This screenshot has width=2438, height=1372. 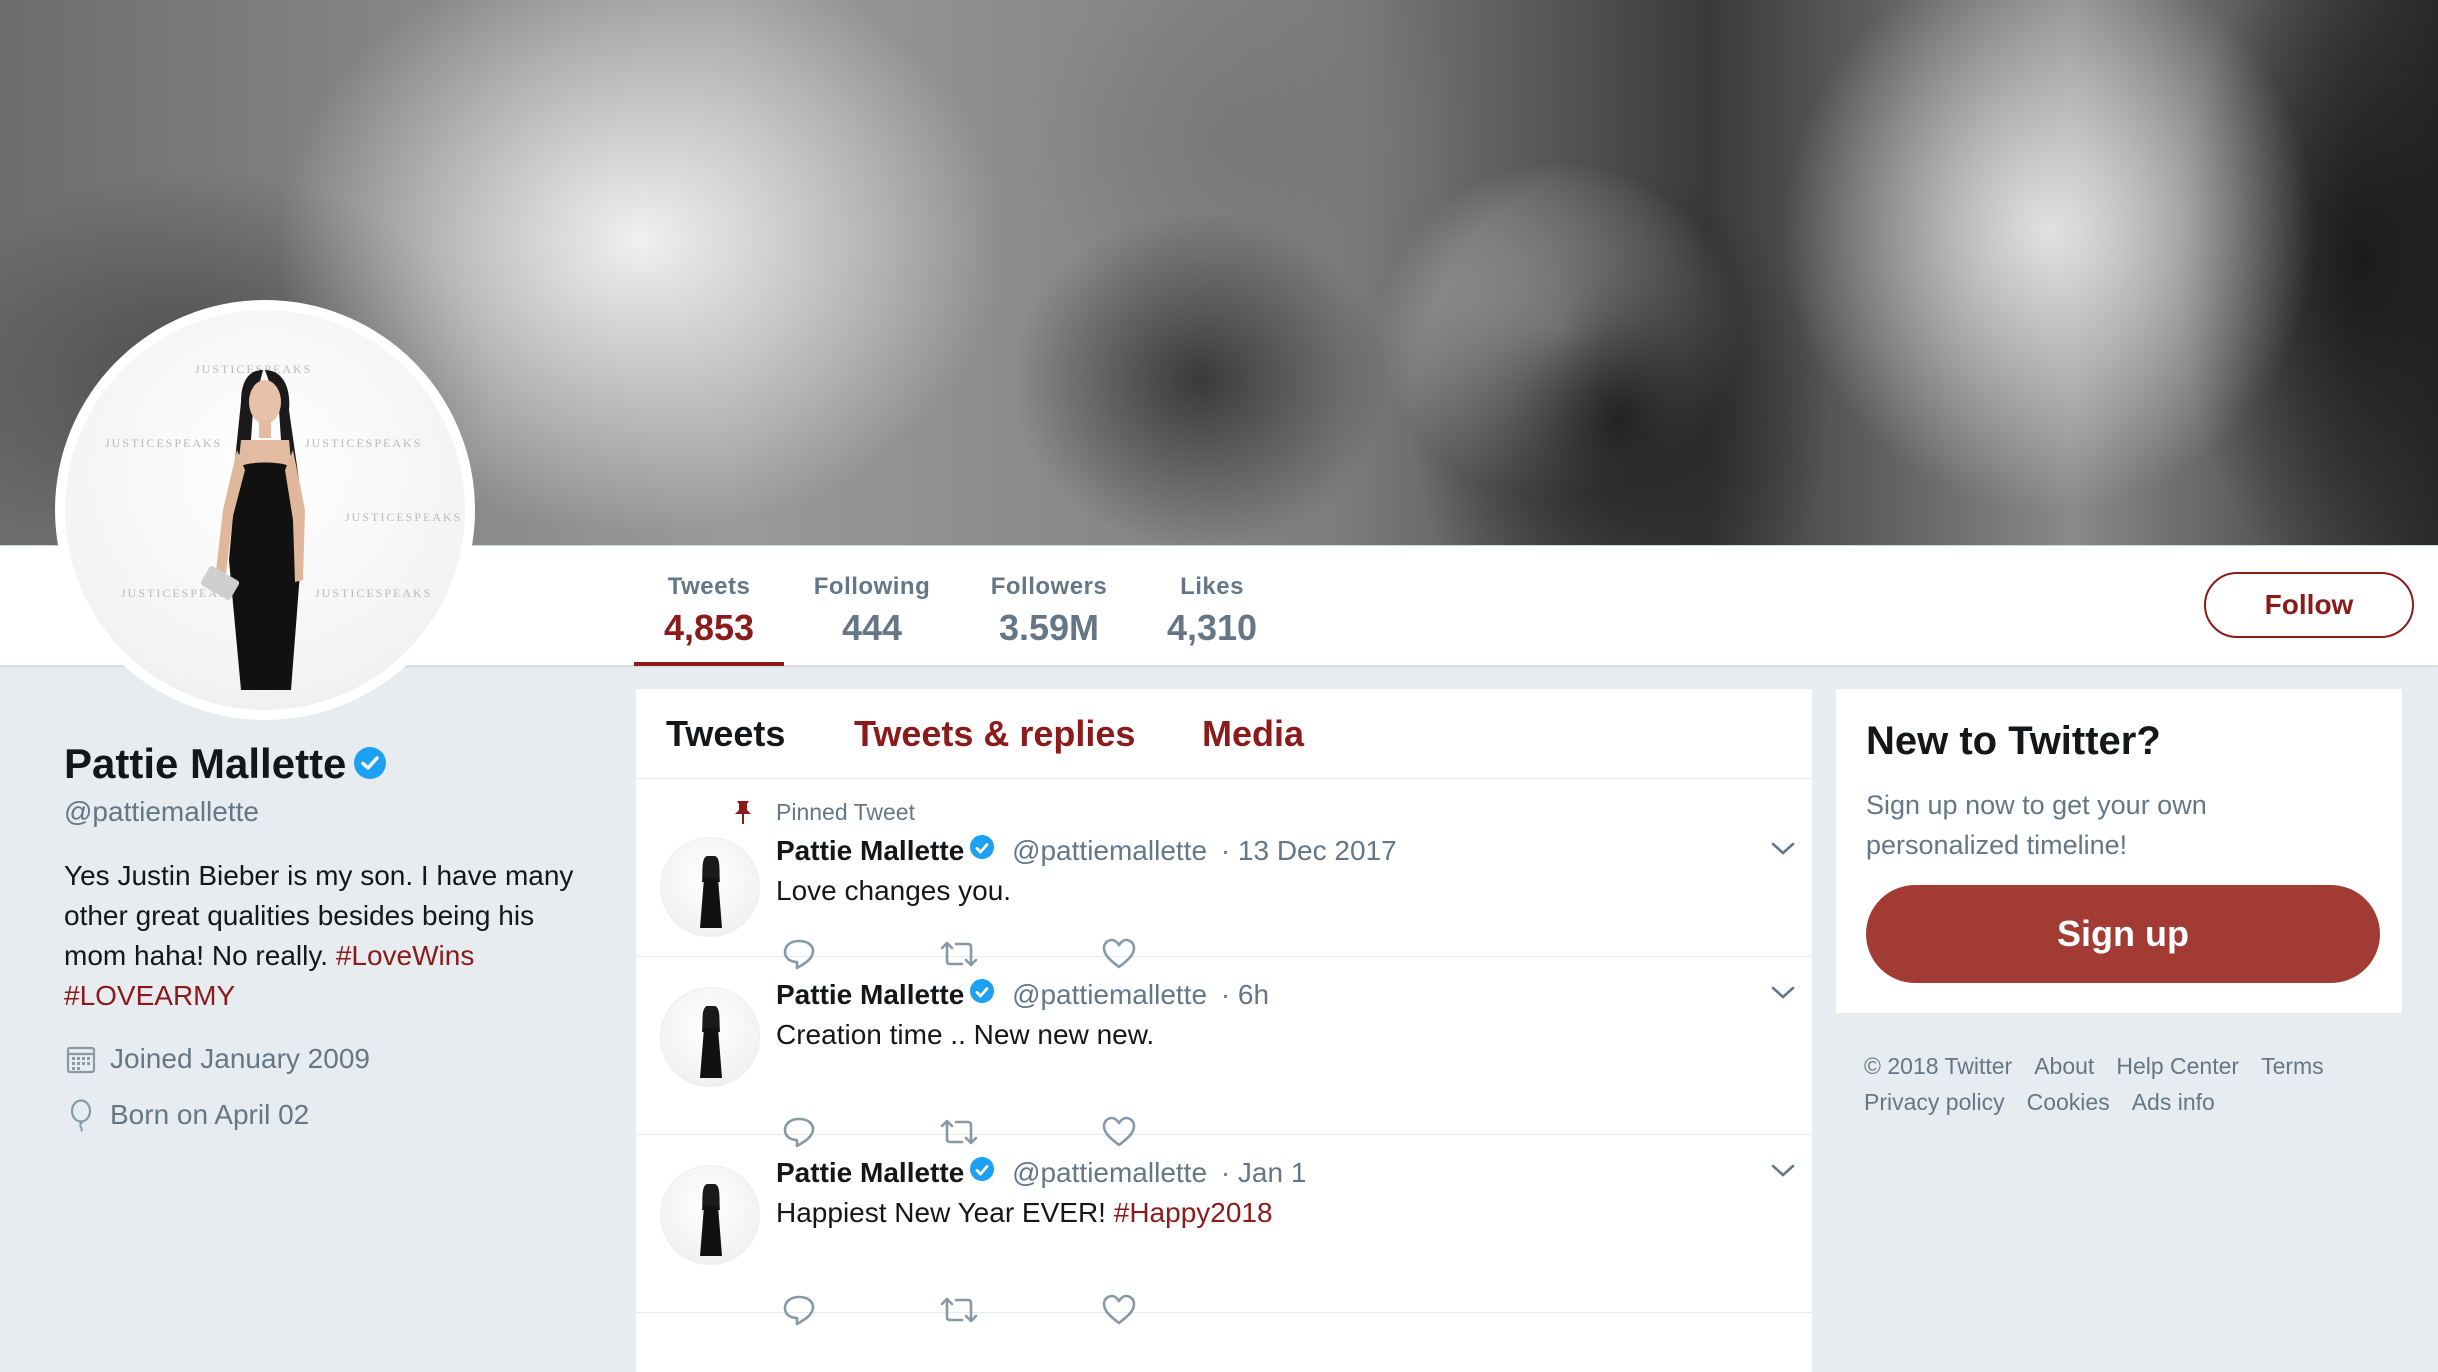 I want to click on calendar-icon, so click(x=81, y=1060).